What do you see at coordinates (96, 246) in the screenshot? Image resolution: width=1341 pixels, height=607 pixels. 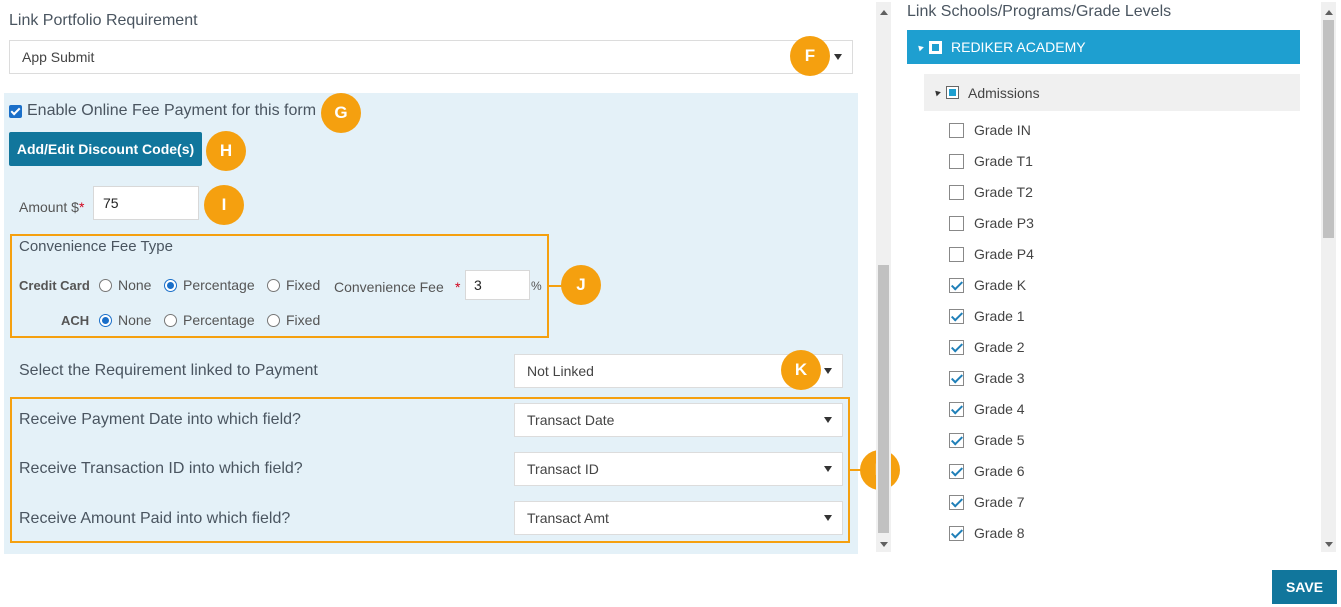 I see `convenience-fee-title: Convenience Fee Type` at bounding box center [96, 246].